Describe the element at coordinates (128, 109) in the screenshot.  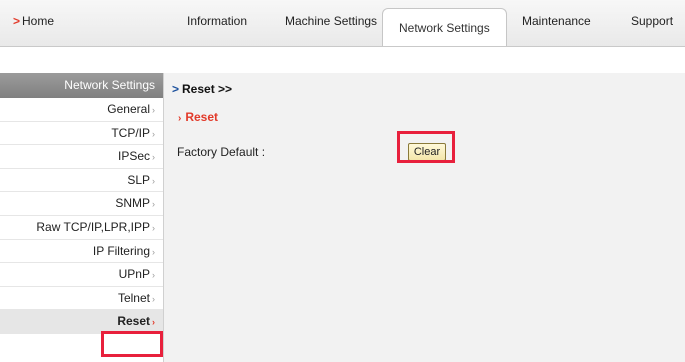
I see `sidebar-item-label: General` at that location.